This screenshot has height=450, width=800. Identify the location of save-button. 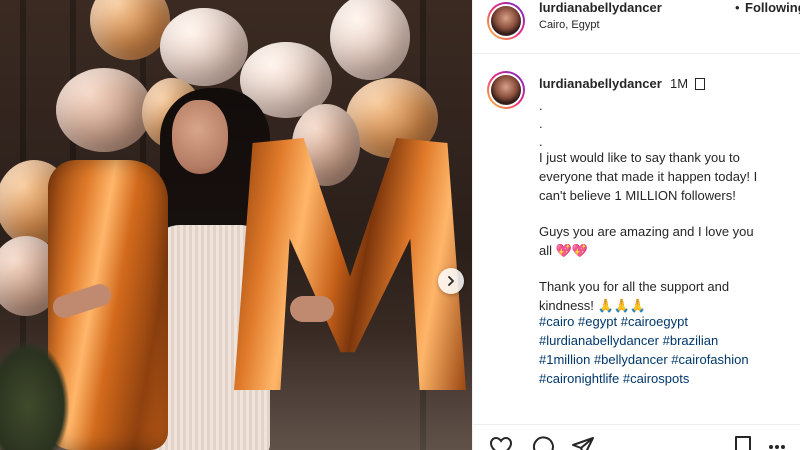
(743, 442).